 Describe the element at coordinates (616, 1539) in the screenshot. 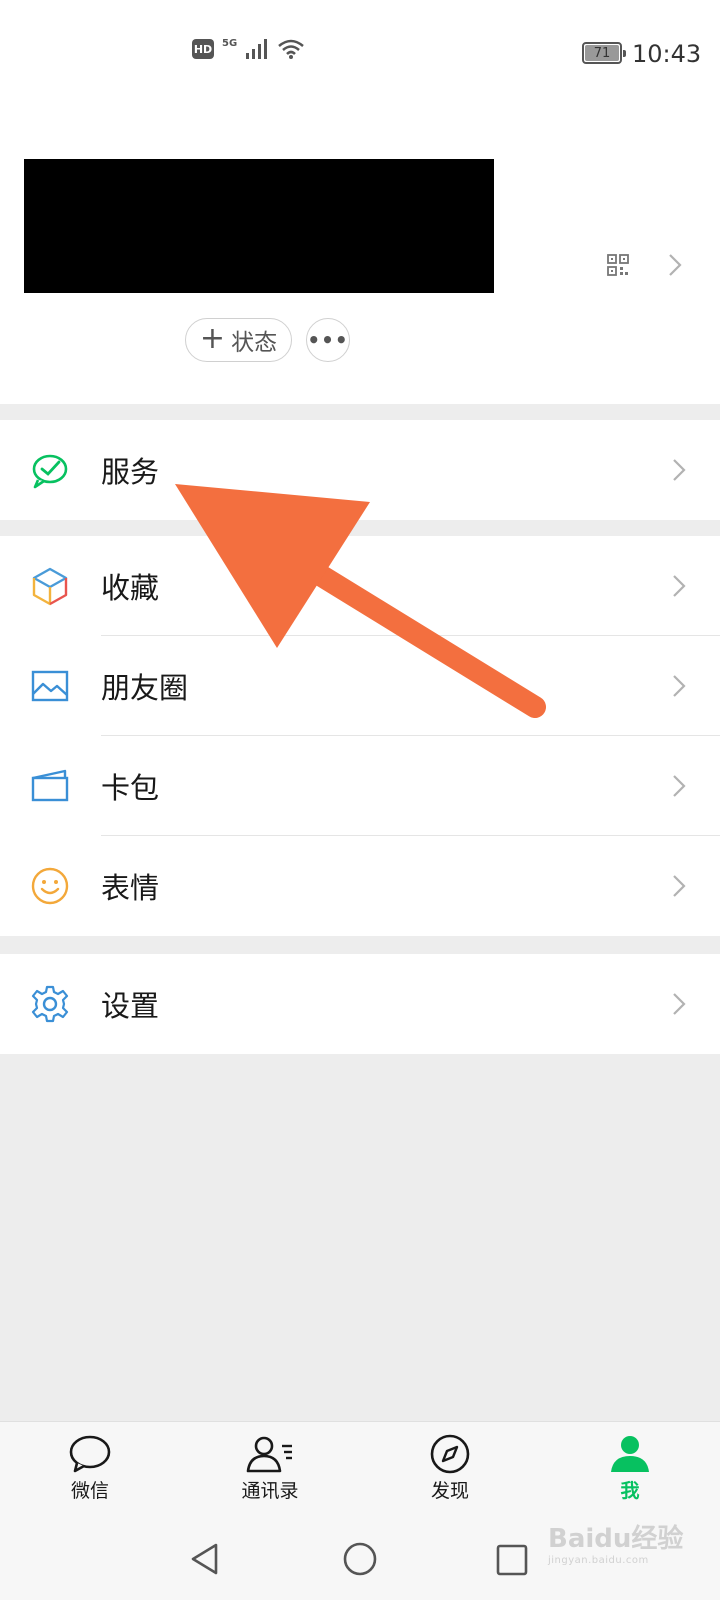

I see `watermark-brand: Baidu经验` at that location.